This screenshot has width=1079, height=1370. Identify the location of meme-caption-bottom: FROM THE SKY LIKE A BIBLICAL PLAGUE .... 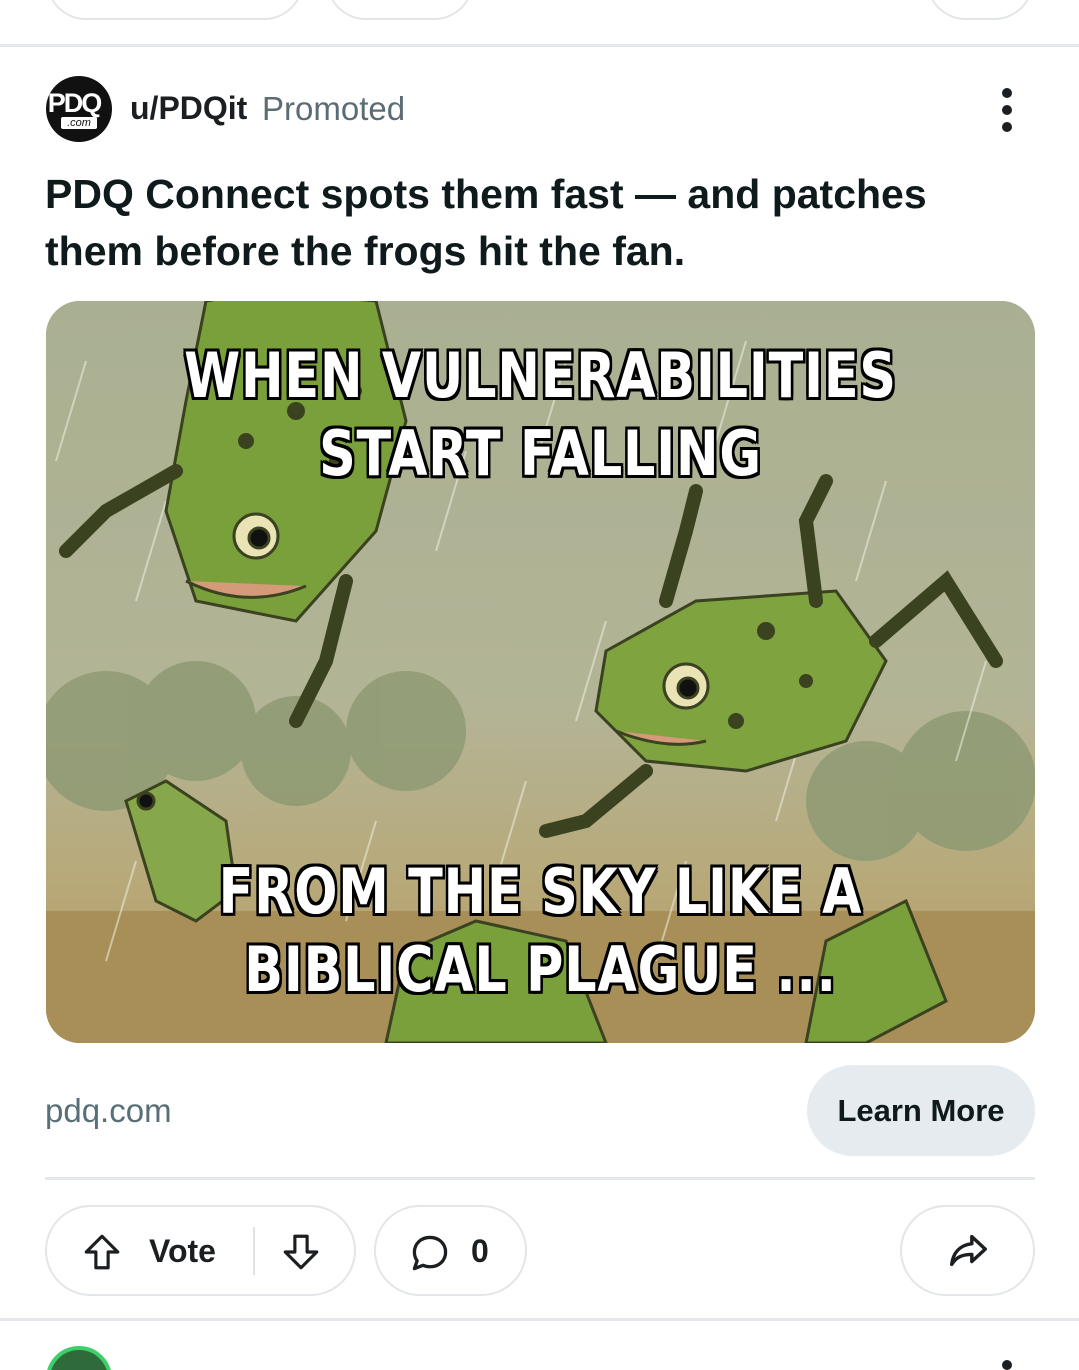
(540, 931).